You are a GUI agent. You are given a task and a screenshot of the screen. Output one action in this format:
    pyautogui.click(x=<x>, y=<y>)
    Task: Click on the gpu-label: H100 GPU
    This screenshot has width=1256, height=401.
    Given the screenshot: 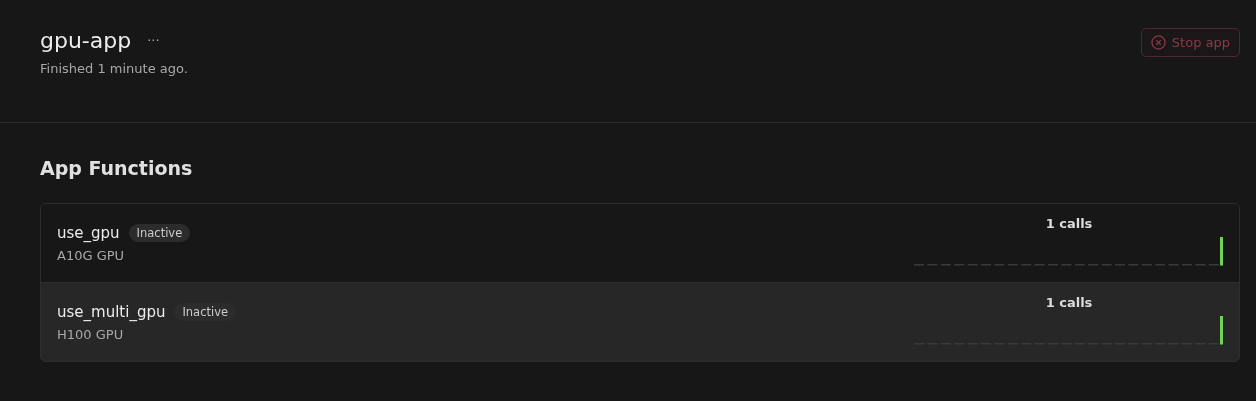 What is the action you would take?
    pyautogui.click(x=91, y=334)
    